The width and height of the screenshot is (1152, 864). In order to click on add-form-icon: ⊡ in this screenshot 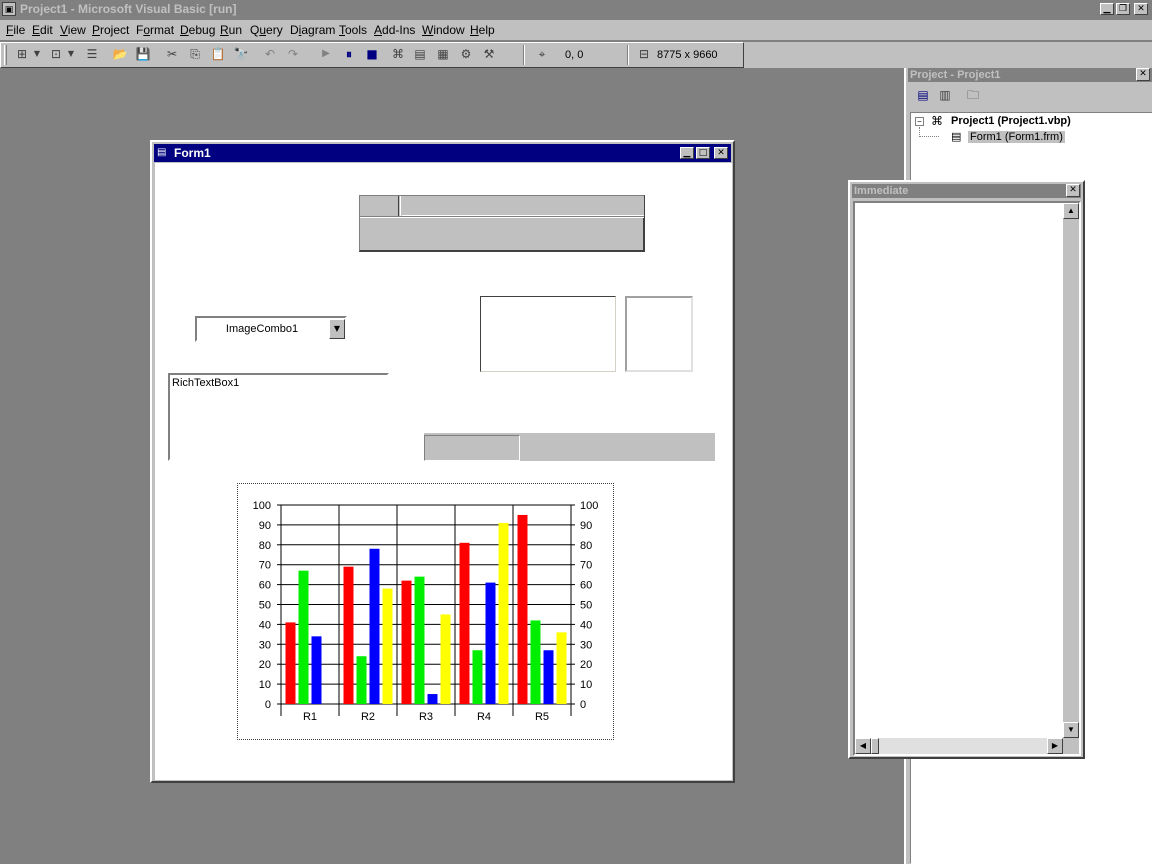, I will do `click(56, 54)`.